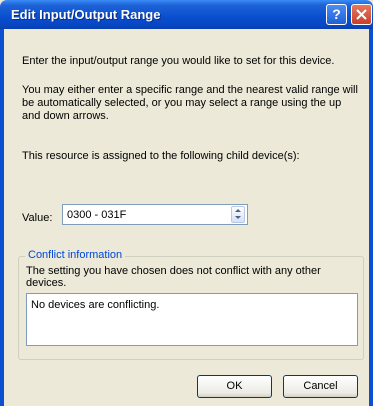 This screenshot has width=373, height=406. Describe the element at coordinates (238, 217) in the screenshot. I see `spin-down-icon` at that location.